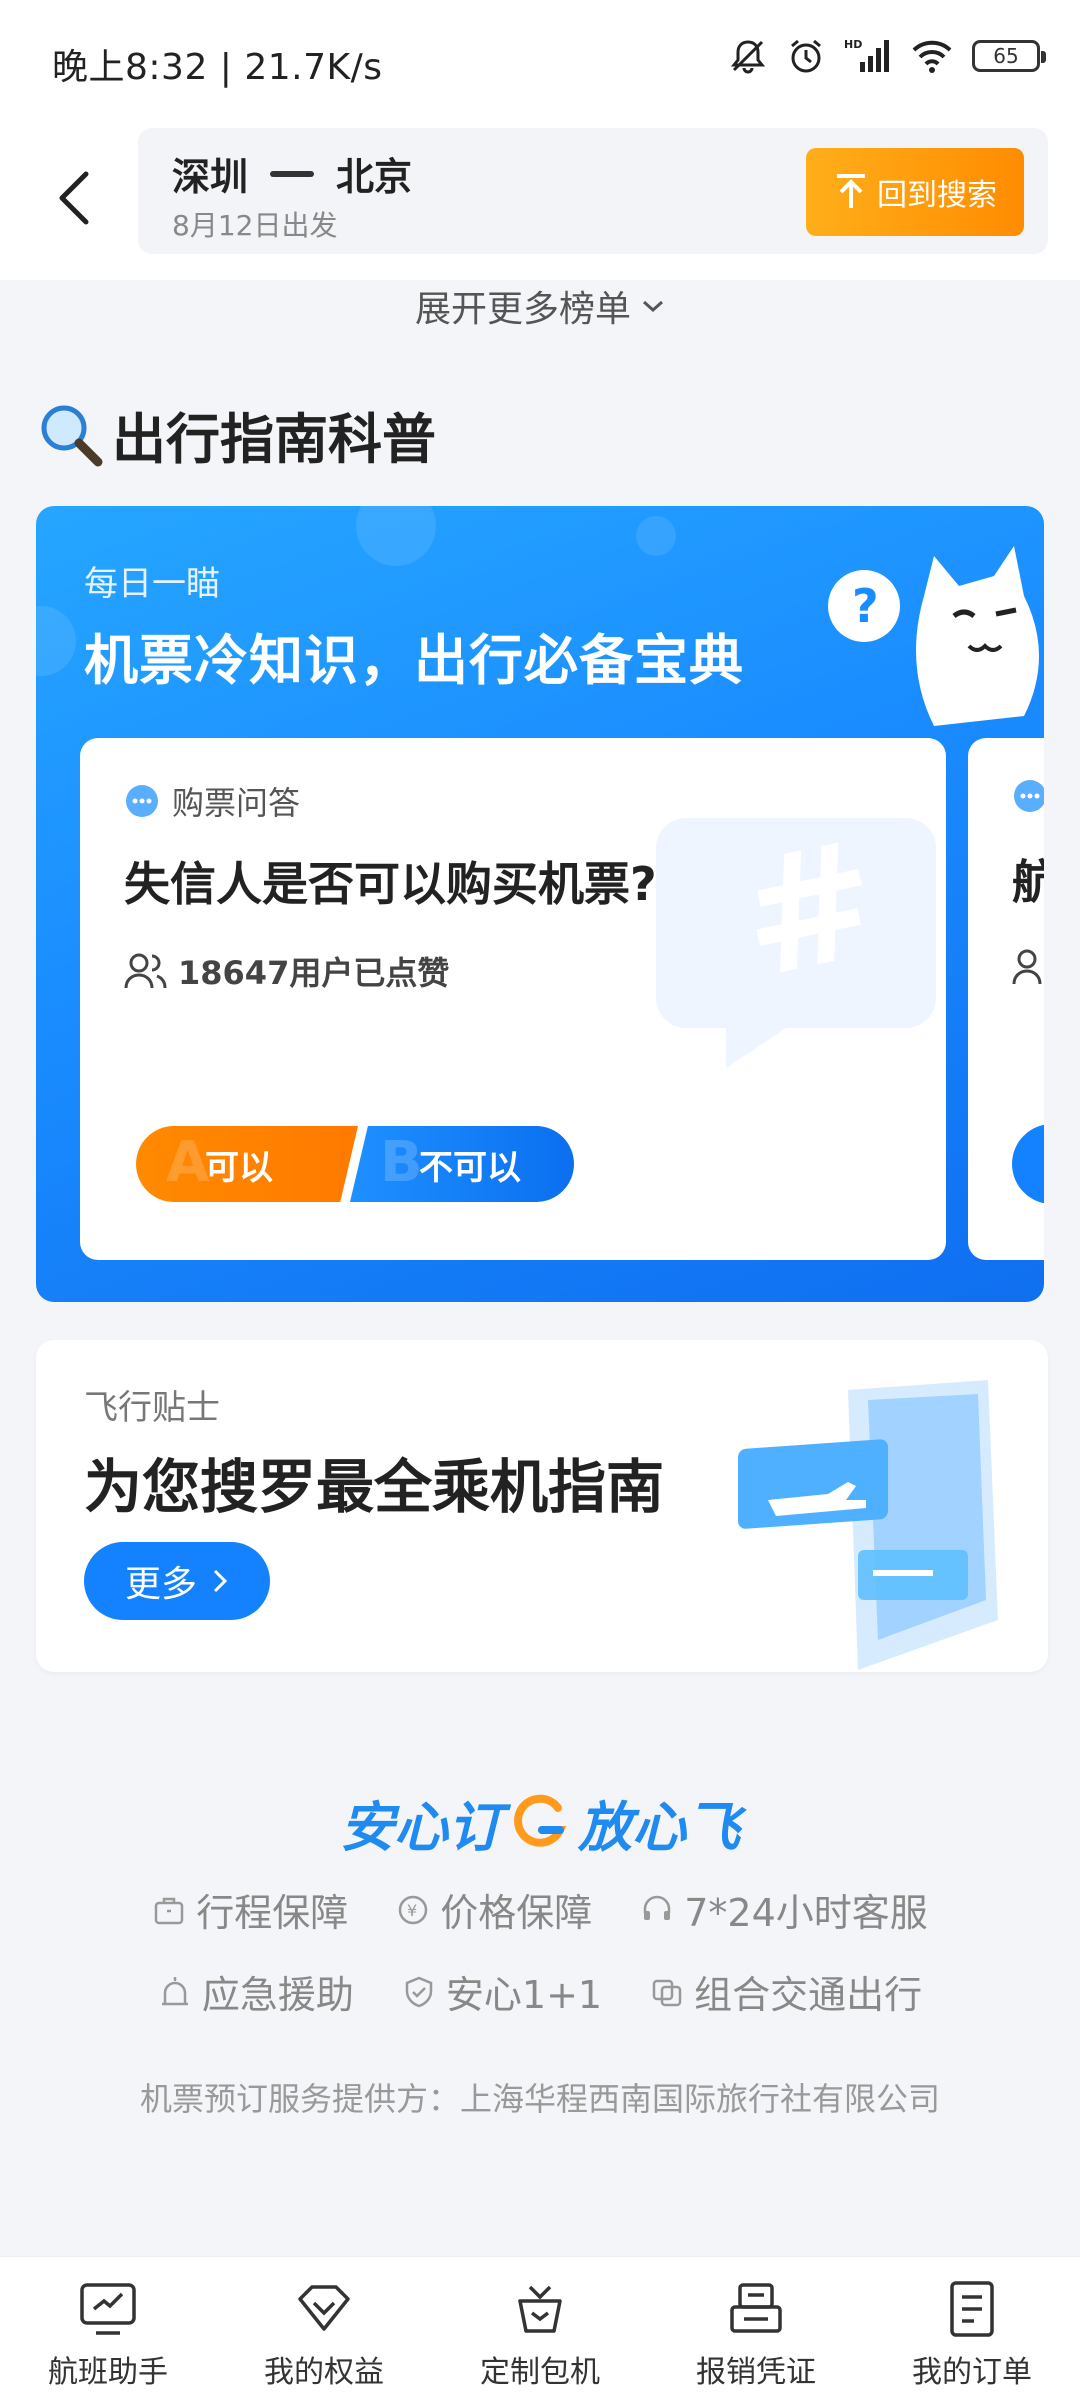 This screenshot has height=2400, width=1080. Describe the element at coordinates (657, 1907) in the screenshot. I see `headset-icon` at that location.